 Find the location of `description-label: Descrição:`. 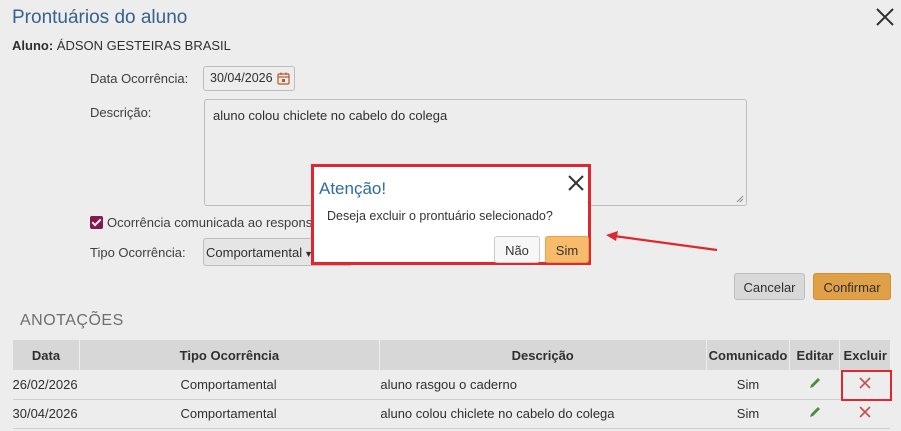

description-label: Descrição: is located at coordinates (121, 112).